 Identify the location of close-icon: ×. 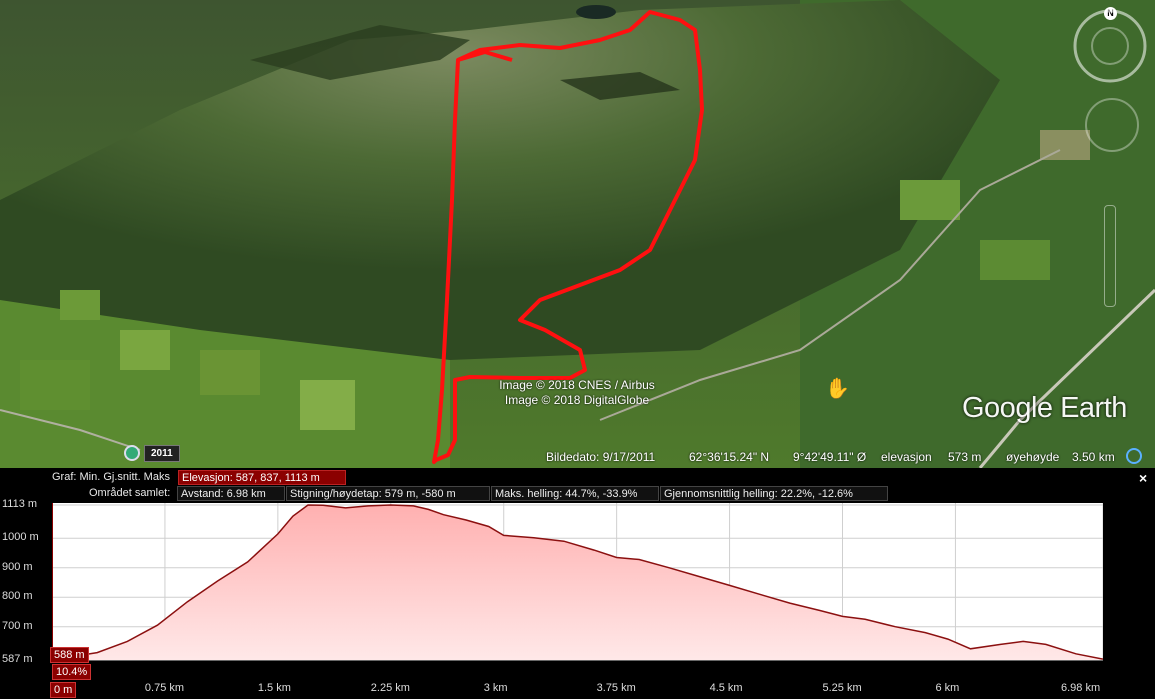
(1143, 478).